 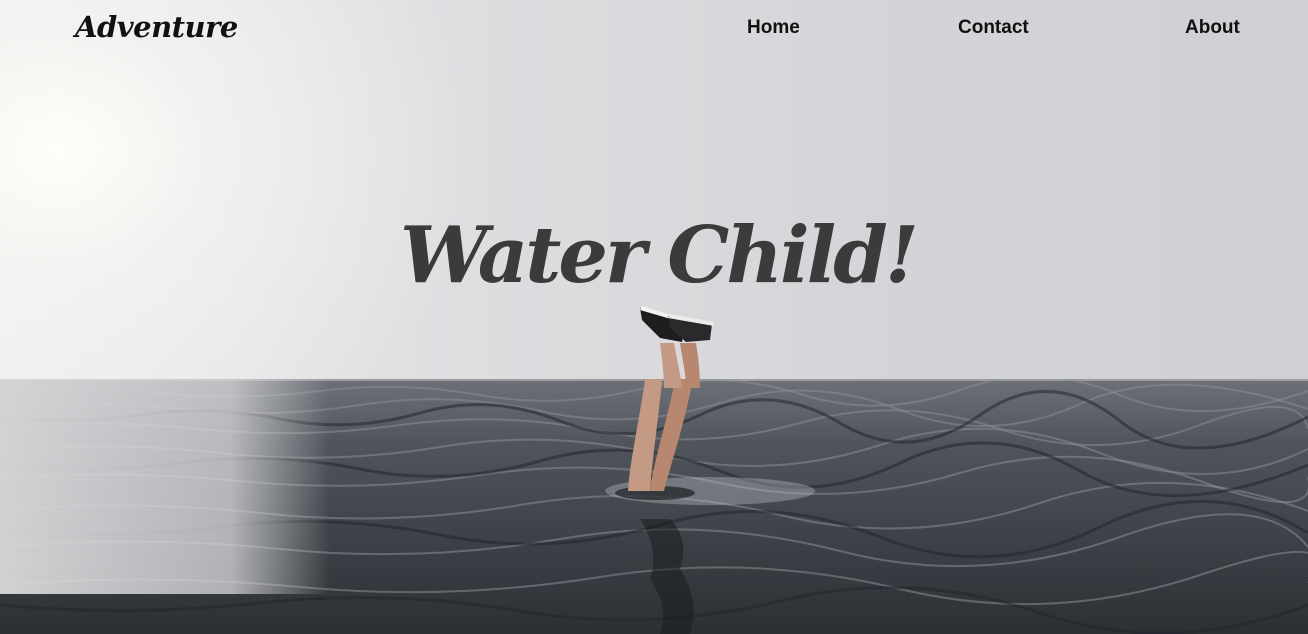 I want to click on nav-link-about: About, so click(x=1212, y=28).